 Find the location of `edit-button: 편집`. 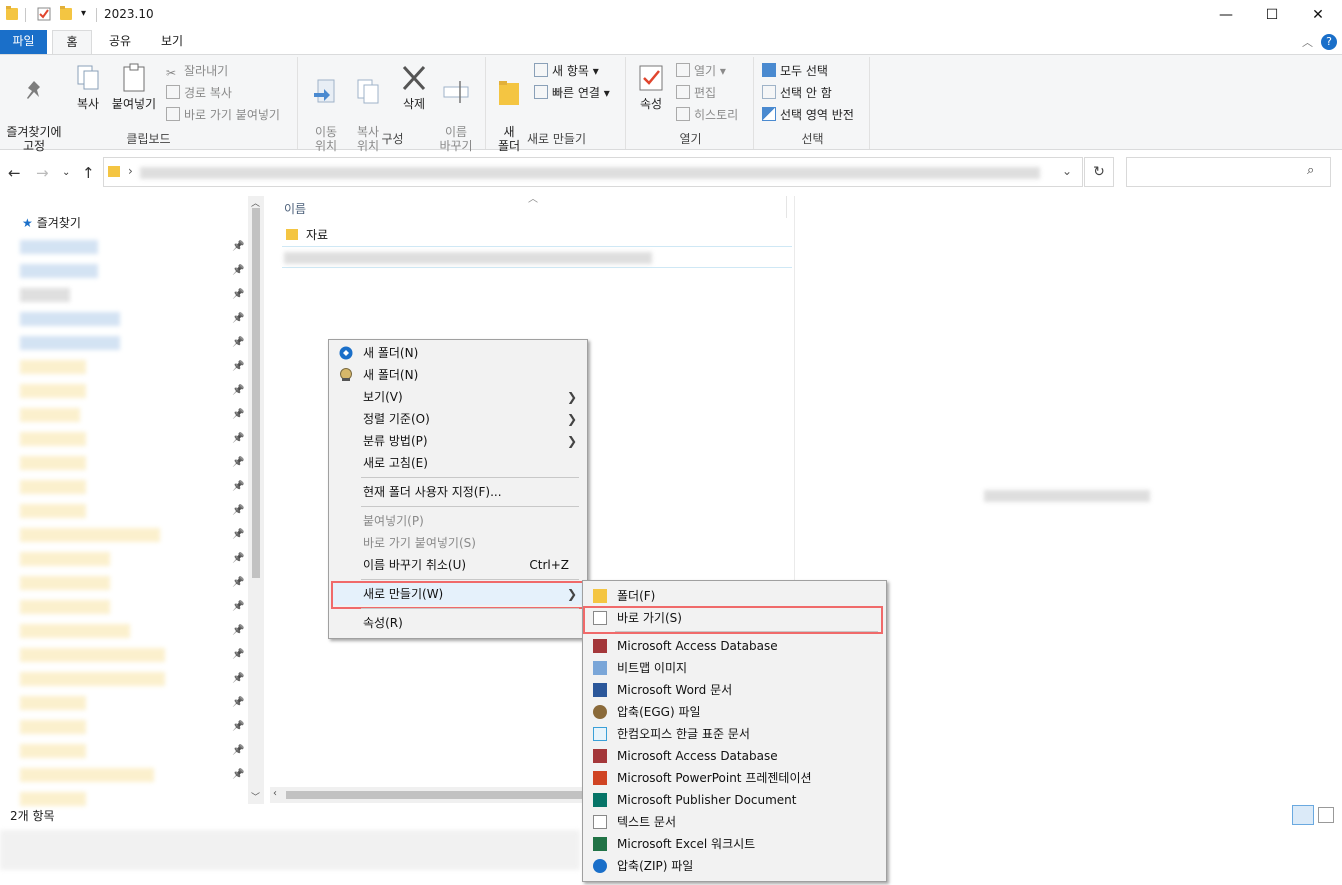

edit-button: 편집 is located at coordinates (696, 93).